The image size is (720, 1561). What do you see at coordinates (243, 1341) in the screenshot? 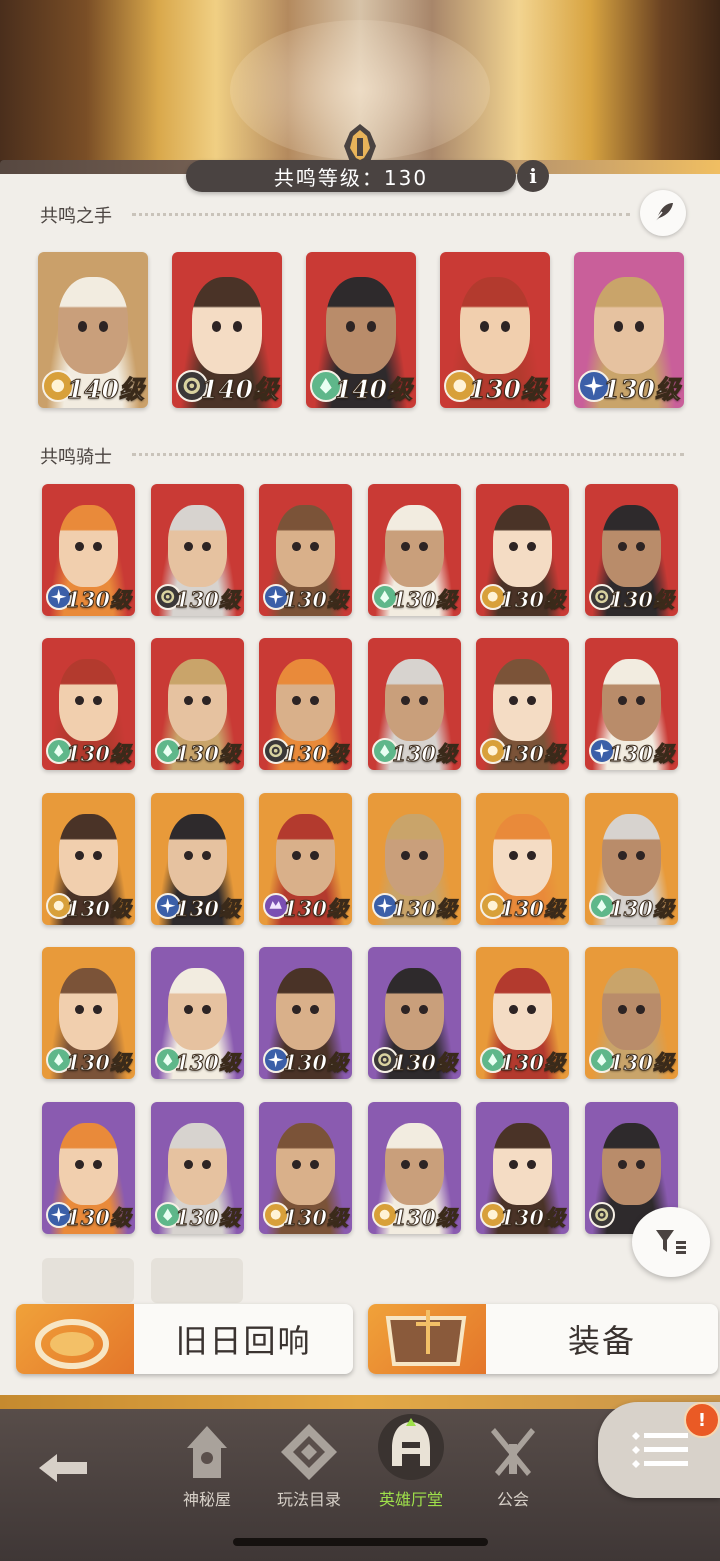
I see `old-echoes-label: 旧日回响` at bounding box center [243, 1341].